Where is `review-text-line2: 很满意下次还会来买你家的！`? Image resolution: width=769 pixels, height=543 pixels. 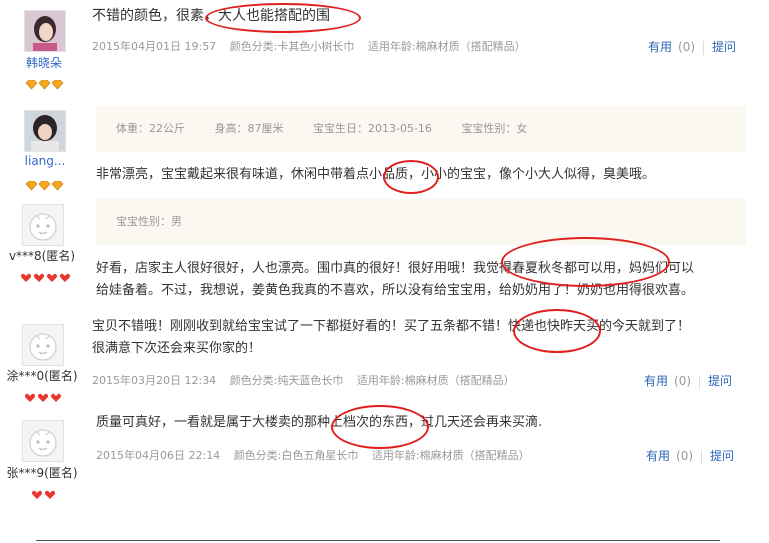 review-text-line2: 很满意下次还会来买你家的！ is located at coordinates (177, 348).